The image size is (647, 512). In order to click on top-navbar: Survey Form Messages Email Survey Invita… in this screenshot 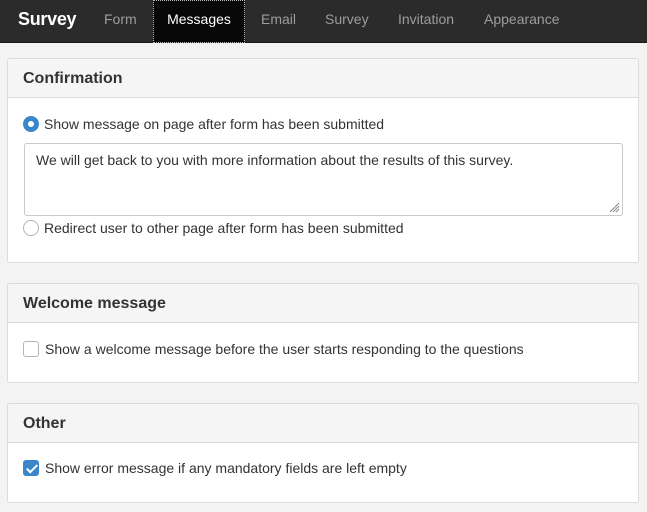, I will do `click(323, 21)`.